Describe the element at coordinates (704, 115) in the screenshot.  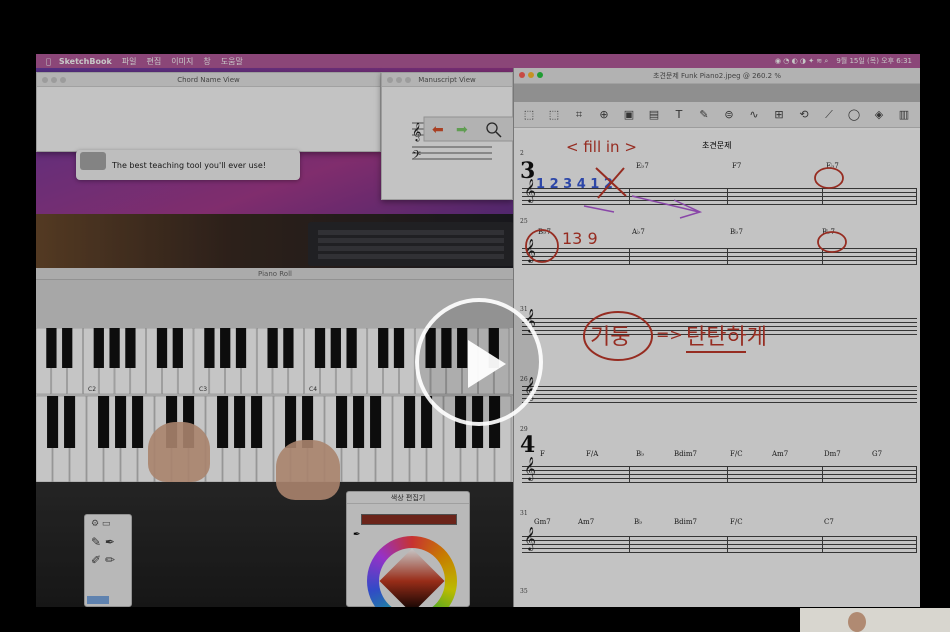
I see `sketch-icon: ✎` at that location.